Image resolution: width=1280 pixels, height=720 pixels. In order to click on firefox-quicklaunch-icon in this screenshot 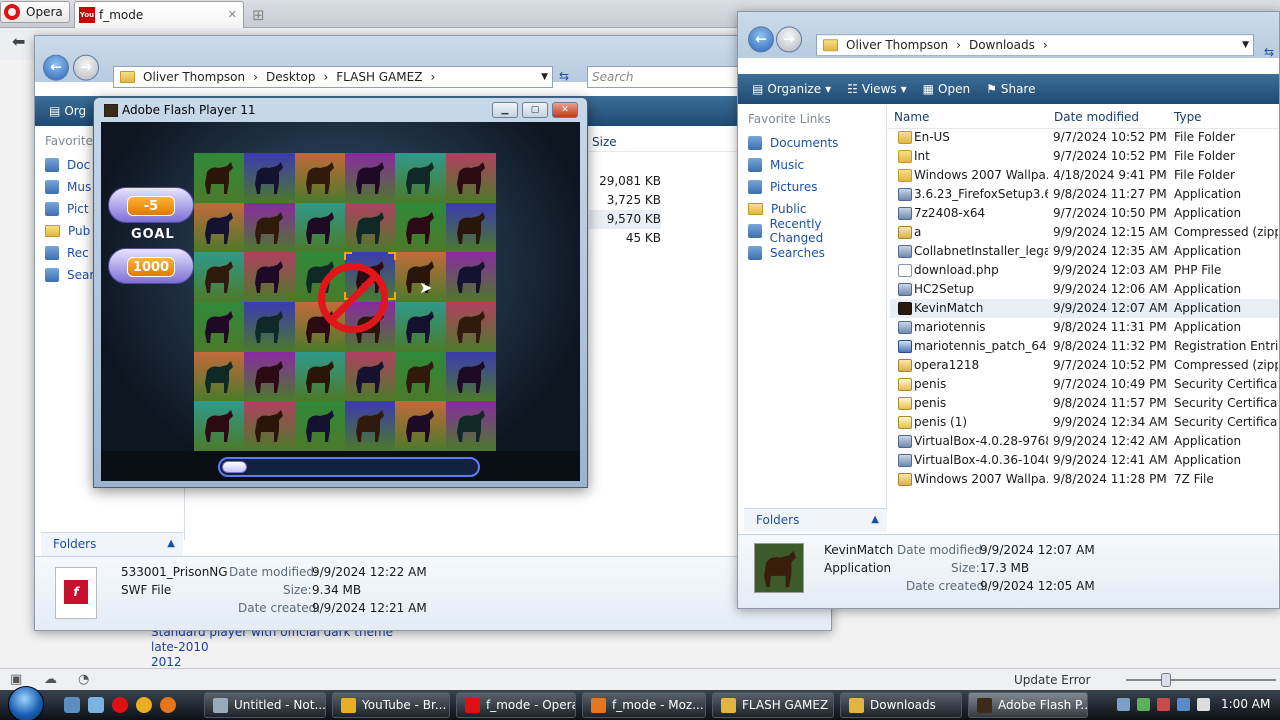, I will do `click(168, 705)`.